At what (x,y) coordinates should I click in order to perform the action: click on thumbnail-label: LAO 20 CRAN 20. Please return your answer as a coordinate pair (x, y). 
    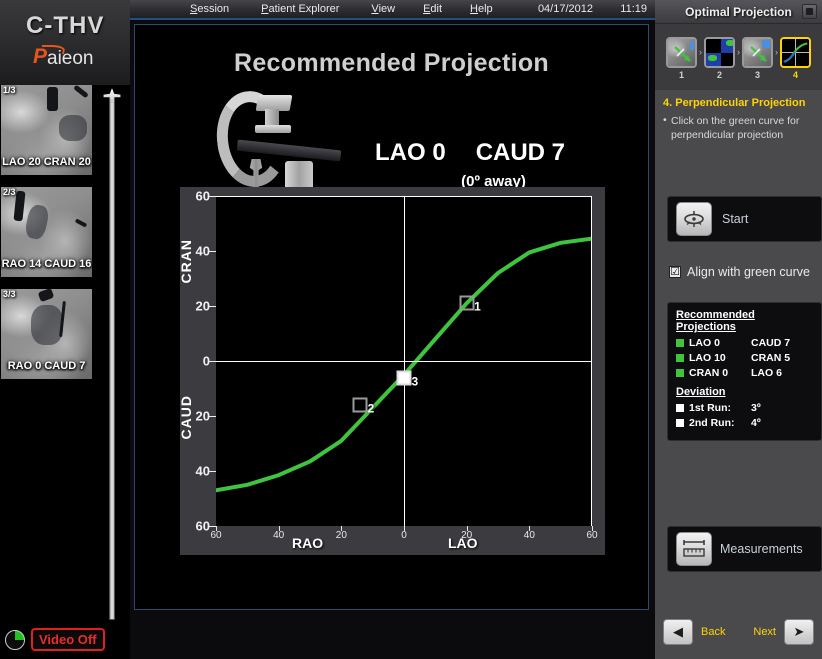
    Looking at the image, I should click on (46, 162).